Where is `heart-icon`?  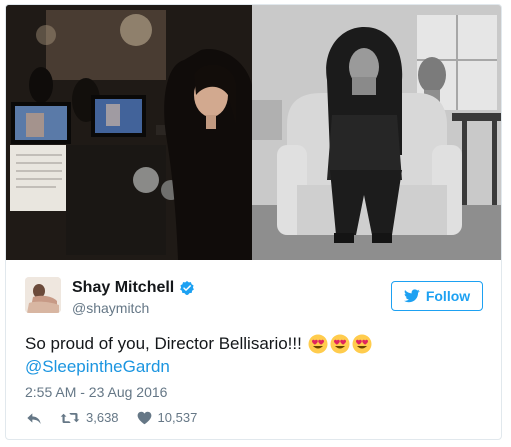 heart-icon is located at coordinates (144, 417).